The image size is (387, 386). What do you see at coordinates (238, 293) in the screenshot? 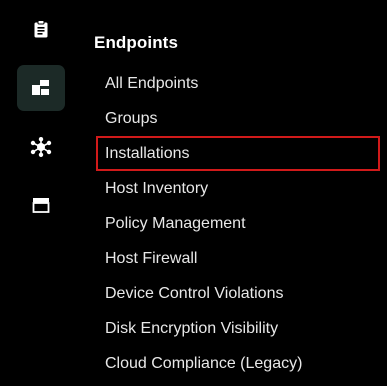
I see `menu-item-device-control-violations: Device Control Violations` at bounding box center [238, 293].